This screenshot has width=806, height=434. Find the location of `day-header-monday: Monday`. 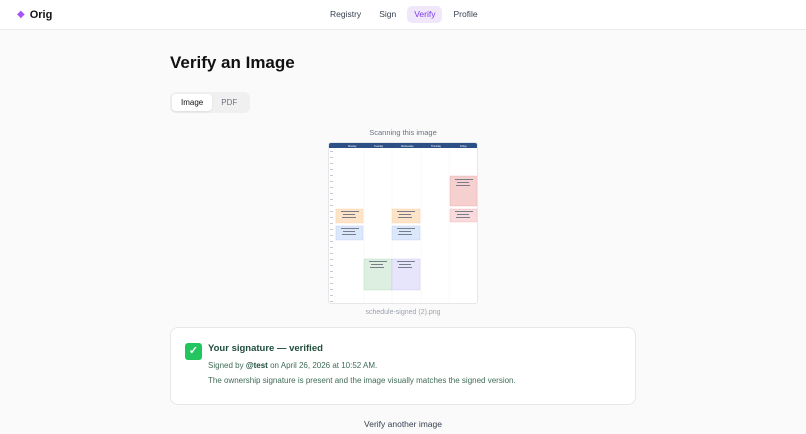

day-header-monday: Monday is located at coordinates (352, 146).